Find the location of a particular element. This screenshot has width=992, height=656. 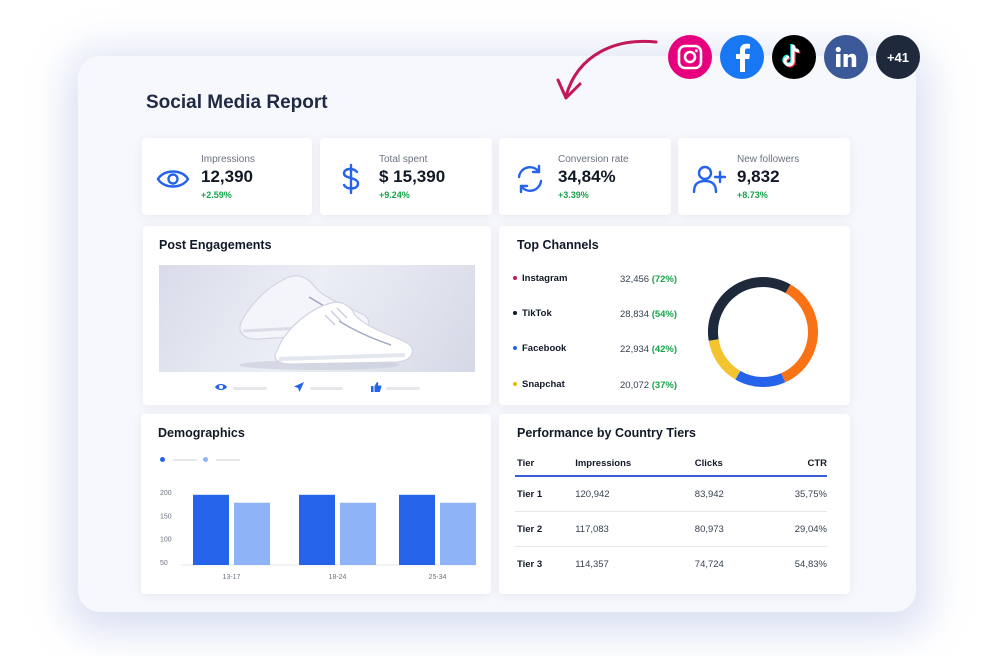

donut-segment is located at coordinates (763, 332).